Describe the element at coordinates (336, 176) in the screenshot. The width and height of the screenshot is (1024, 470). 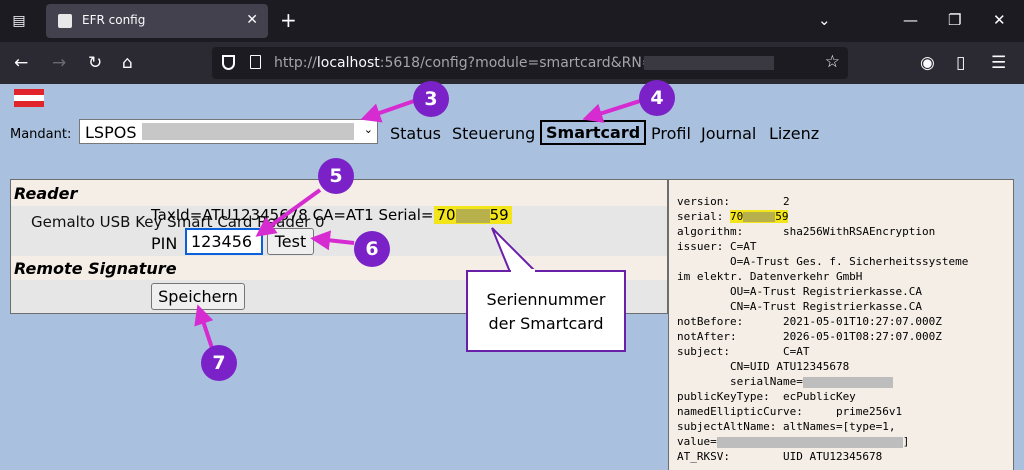
I see `marker-5: 5` at that location.